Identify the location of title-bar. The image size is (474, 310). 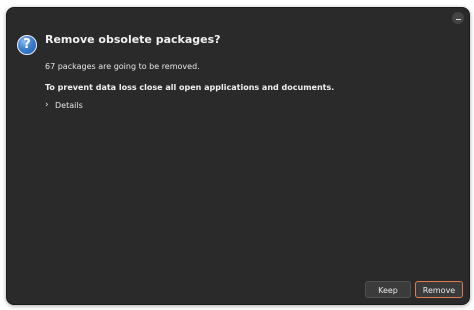
(238, 18).